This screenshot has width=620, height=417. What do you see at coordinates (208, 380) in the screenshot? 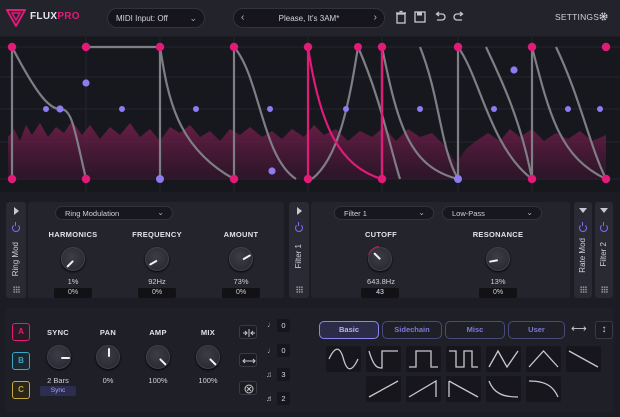
I see `mix-value: 100%` at bounding box center [208, 380].